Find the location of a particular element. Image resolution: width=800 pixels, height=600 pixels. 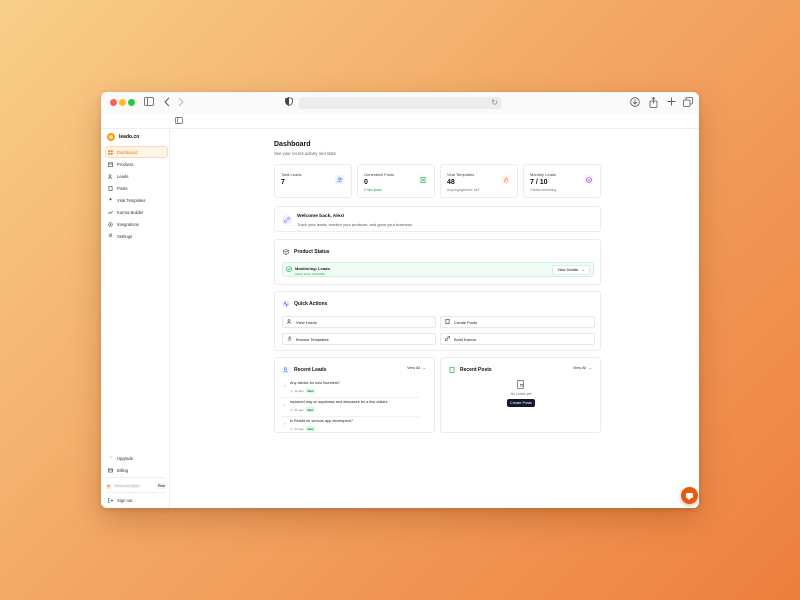

sidebar-item-viral-templates: ✦ Viral Templates is located at coordinates (136, 200).